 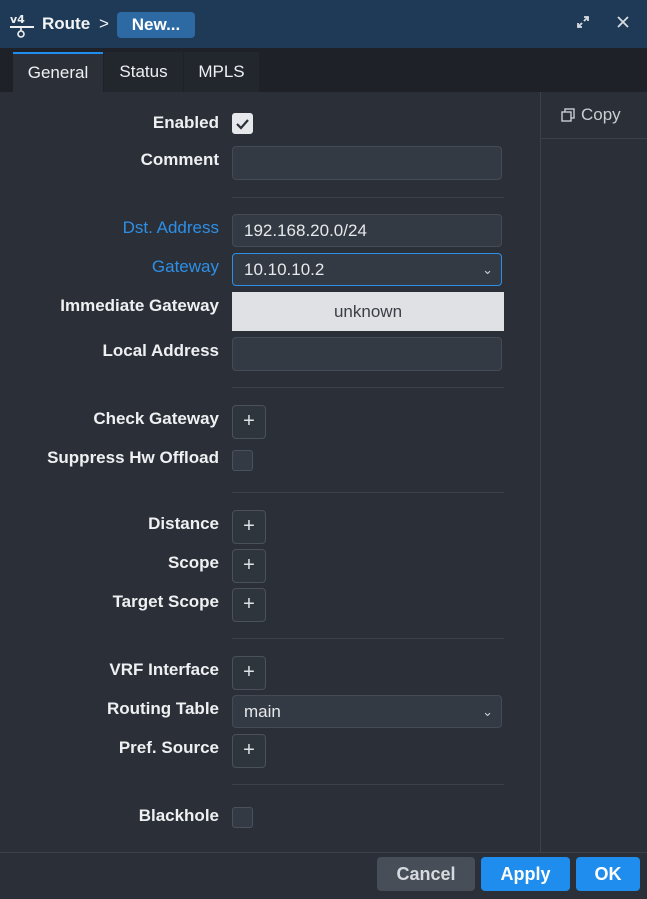 I want to click on comment-field, so click(x=367, y=163).